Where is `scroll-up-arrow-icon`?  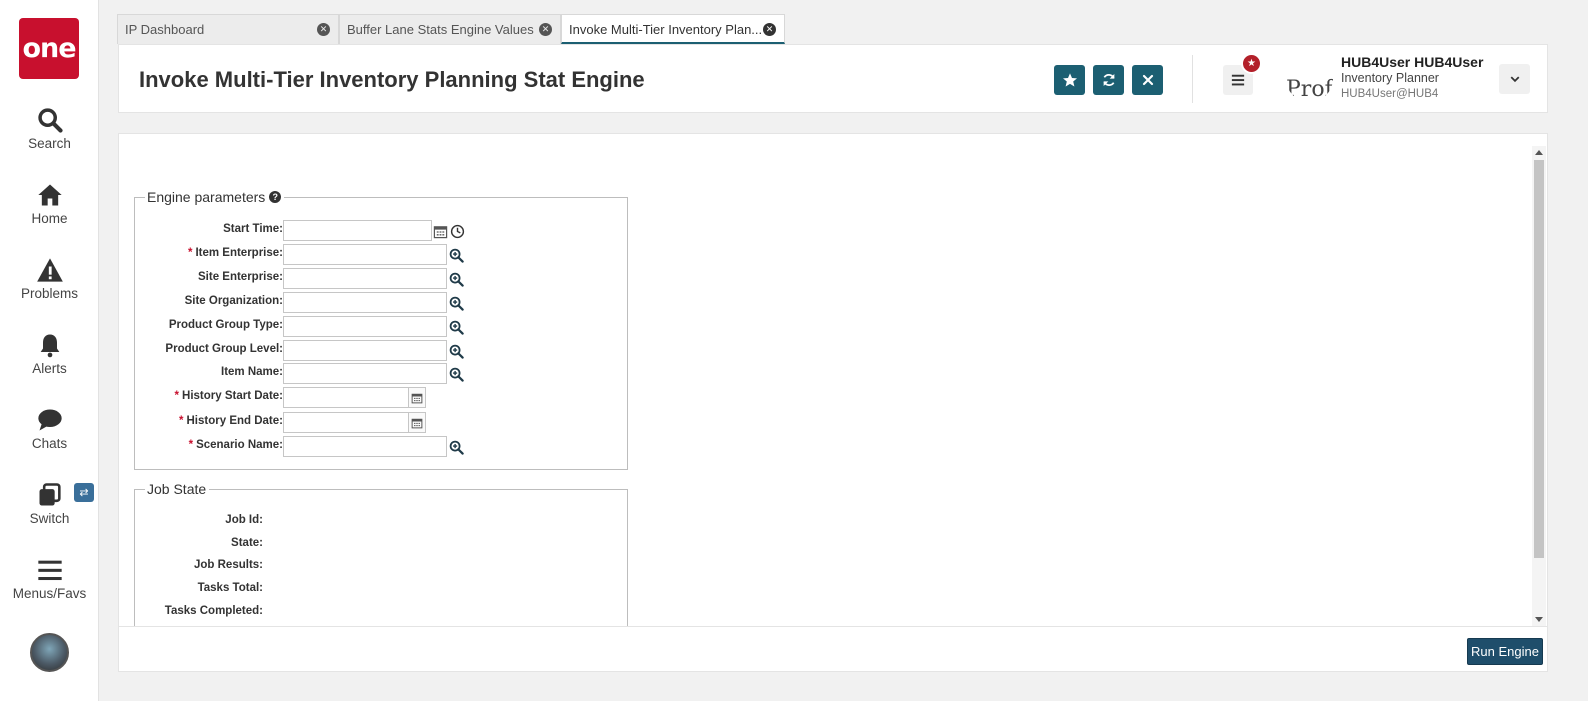
scroll-up-arrow-icon is located at coordinates (1539, 152).